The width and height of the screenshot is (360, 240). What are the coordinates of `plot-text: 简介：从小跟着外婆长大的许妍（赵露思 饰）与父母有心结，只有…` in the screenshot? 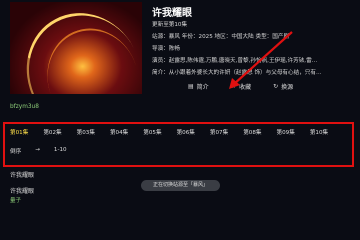 It's located at (237, 73).